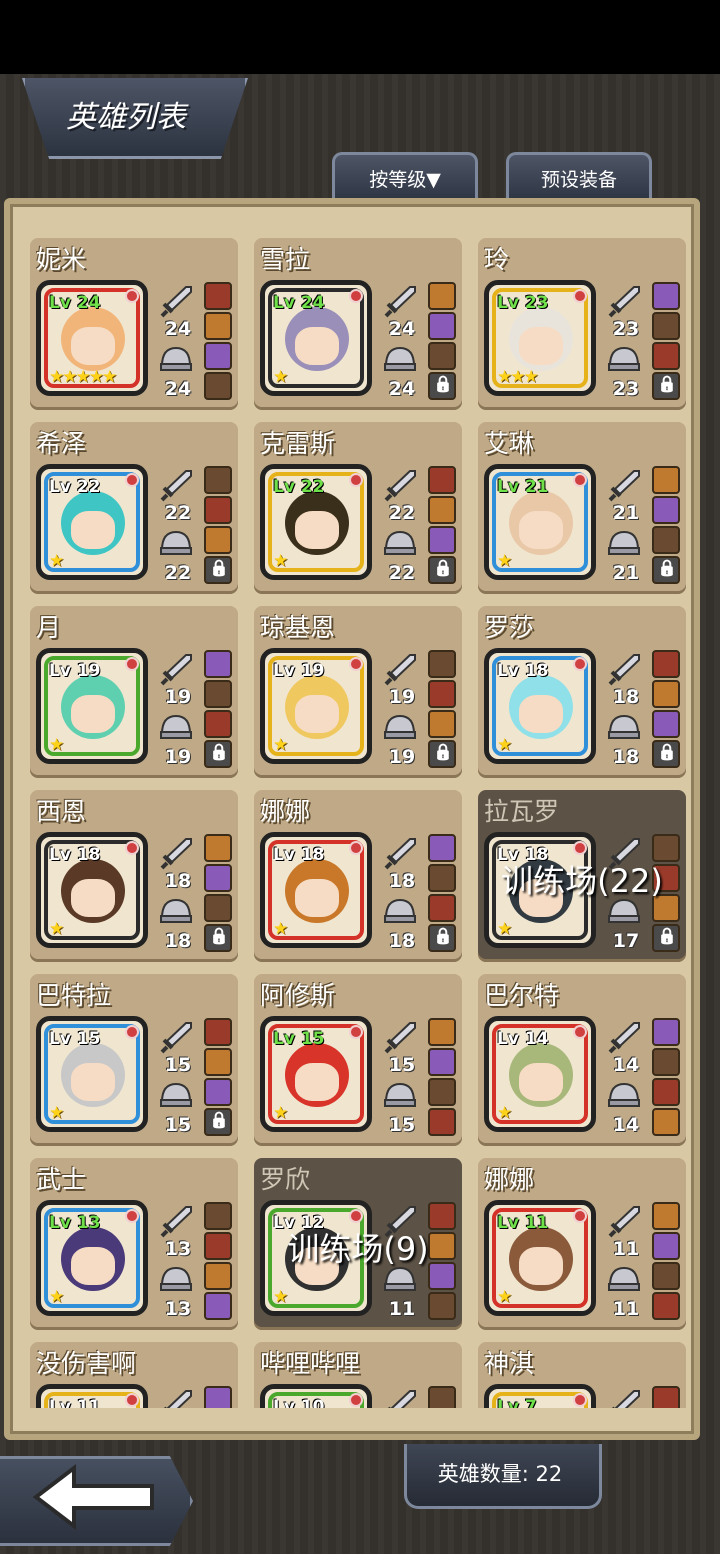 The width and height of the screenshot is (720, 1554). What do you see at coordinates (316, 338) in the screenshot?
I see `hero-portrait: Lv 24 ★` at bounding box center [316, 338].